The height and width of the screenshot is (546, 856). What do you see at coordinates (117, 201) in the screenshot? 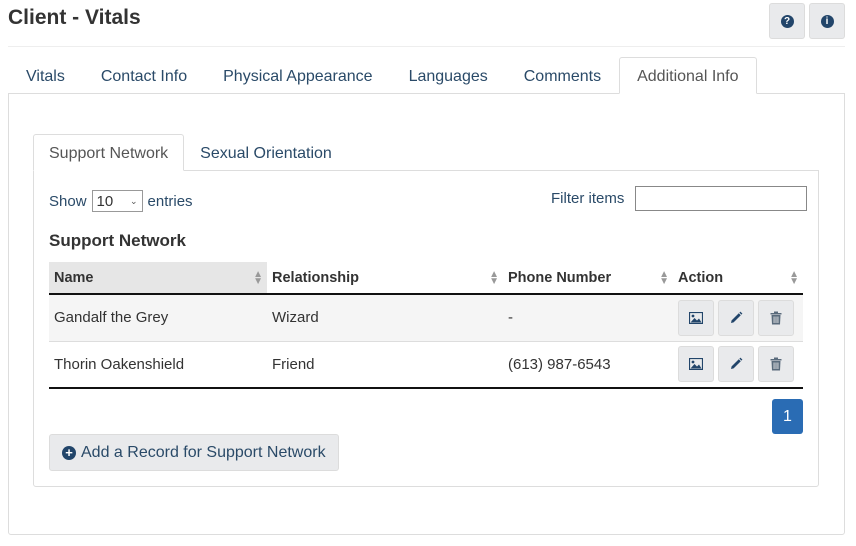
I see `entries-select: 10 ⌄` at bounding box center [117, 201].